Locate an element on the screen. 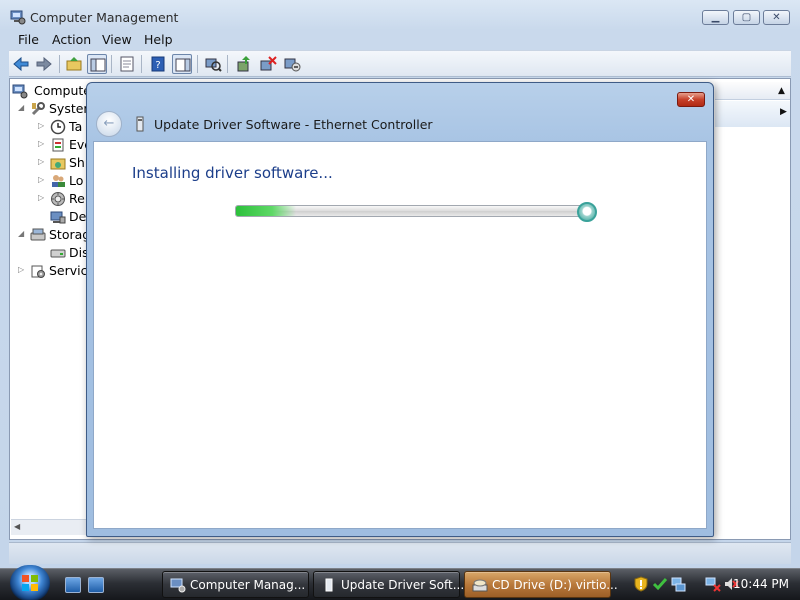 The image size is (800, 600). close-button: ✕ is located at coordinates (776, 17).